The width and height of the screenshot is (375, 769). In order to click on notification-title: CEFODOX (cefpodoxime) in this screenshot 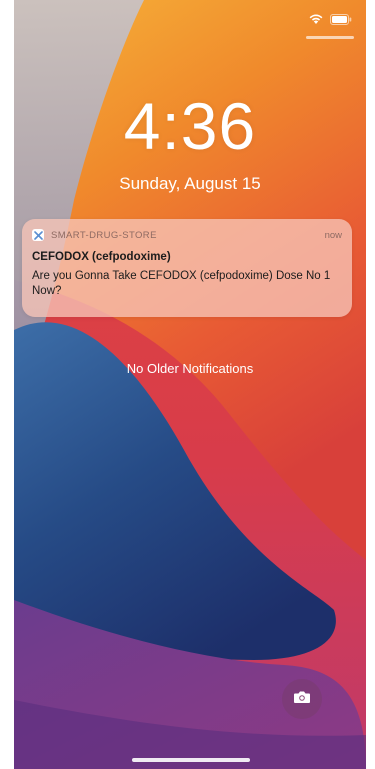, I will do `click(101, 257)`.